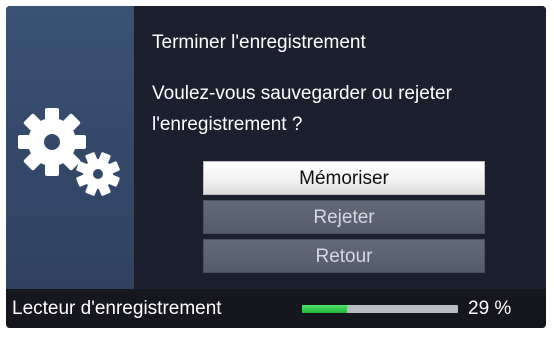 This screenshot has height=337, width=554. What do you see at coordinates (117, 308) in the screenshot?
I see `recording-player-label: Lecteur d'enregistrement` at bounding box center [117, 308].